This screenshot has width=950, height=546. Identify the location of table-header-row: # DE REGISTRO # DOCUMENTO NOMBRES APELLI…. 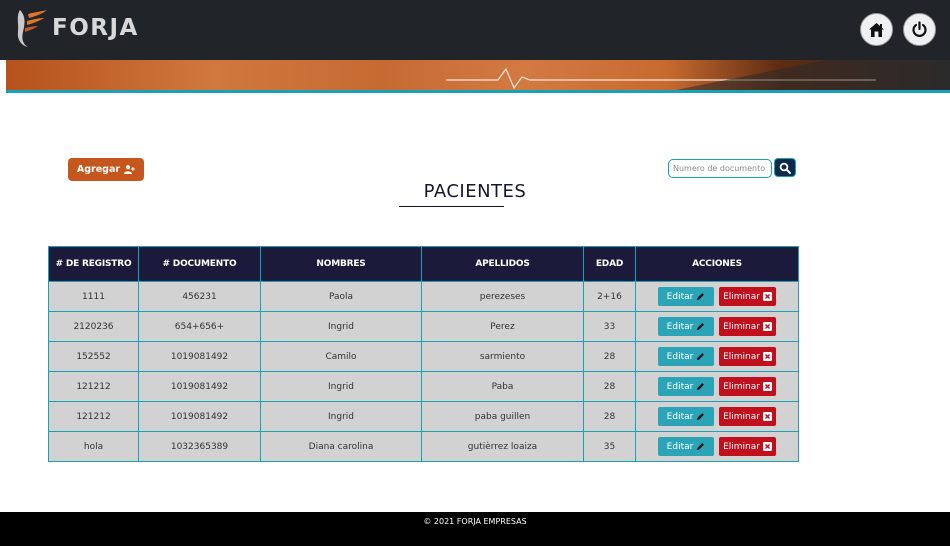
(423, 264).